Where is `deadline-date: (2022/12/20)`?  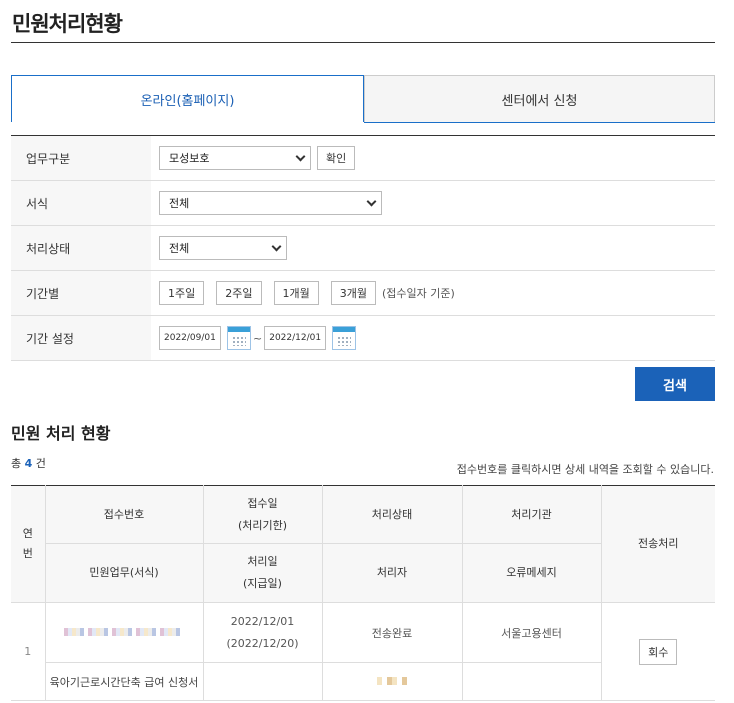 deadline-date: (2022/12/20) is located at coordinates (262, 643).